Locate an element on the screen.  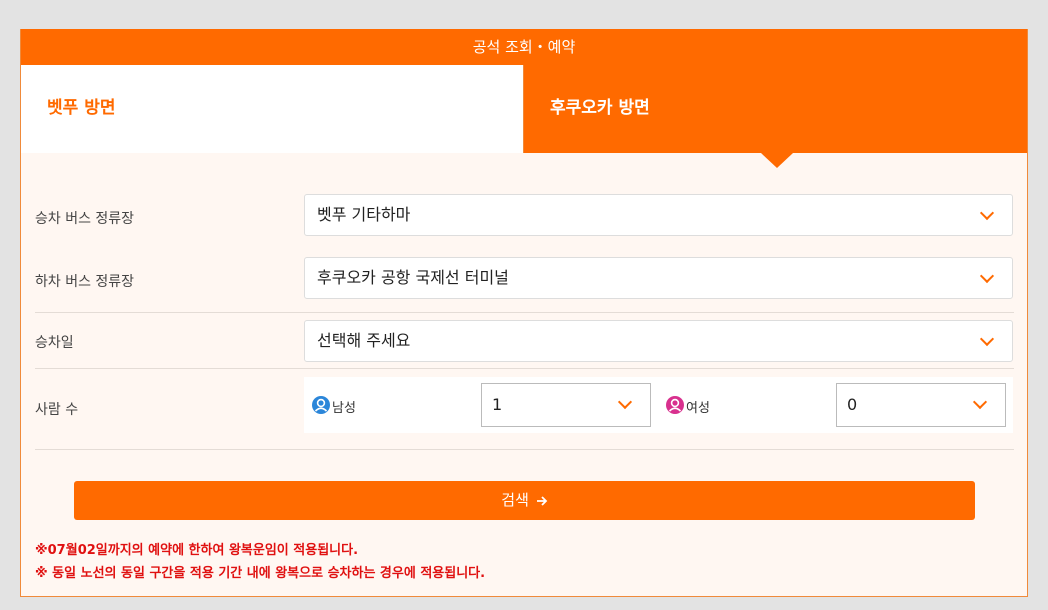
male-count-value: 1 is located at coordinates (497, 404).